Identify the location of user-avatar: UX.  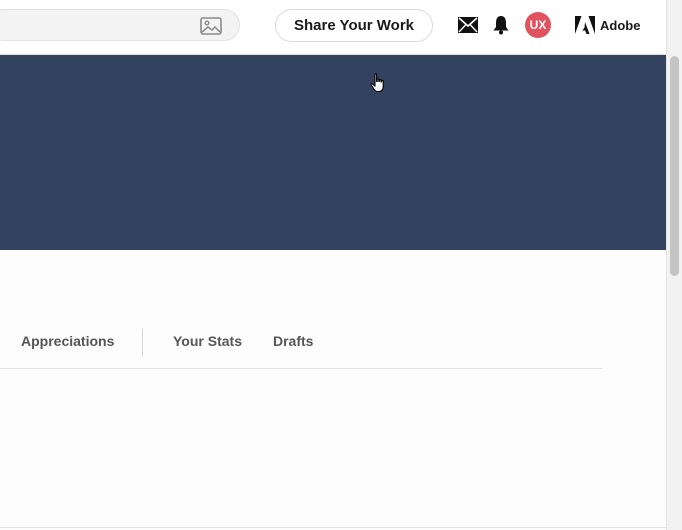
(538, 25).